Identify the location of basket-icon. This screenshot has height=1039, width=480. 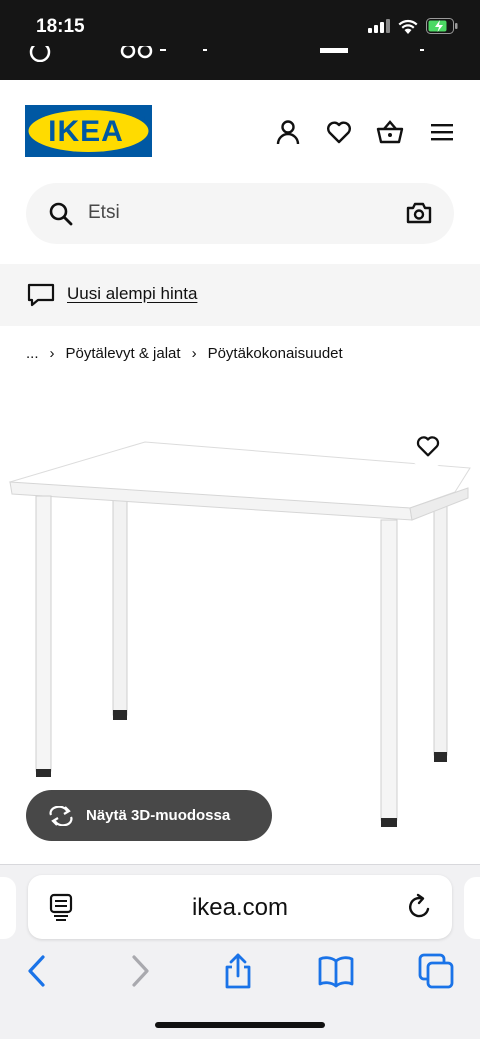
(390, 132).